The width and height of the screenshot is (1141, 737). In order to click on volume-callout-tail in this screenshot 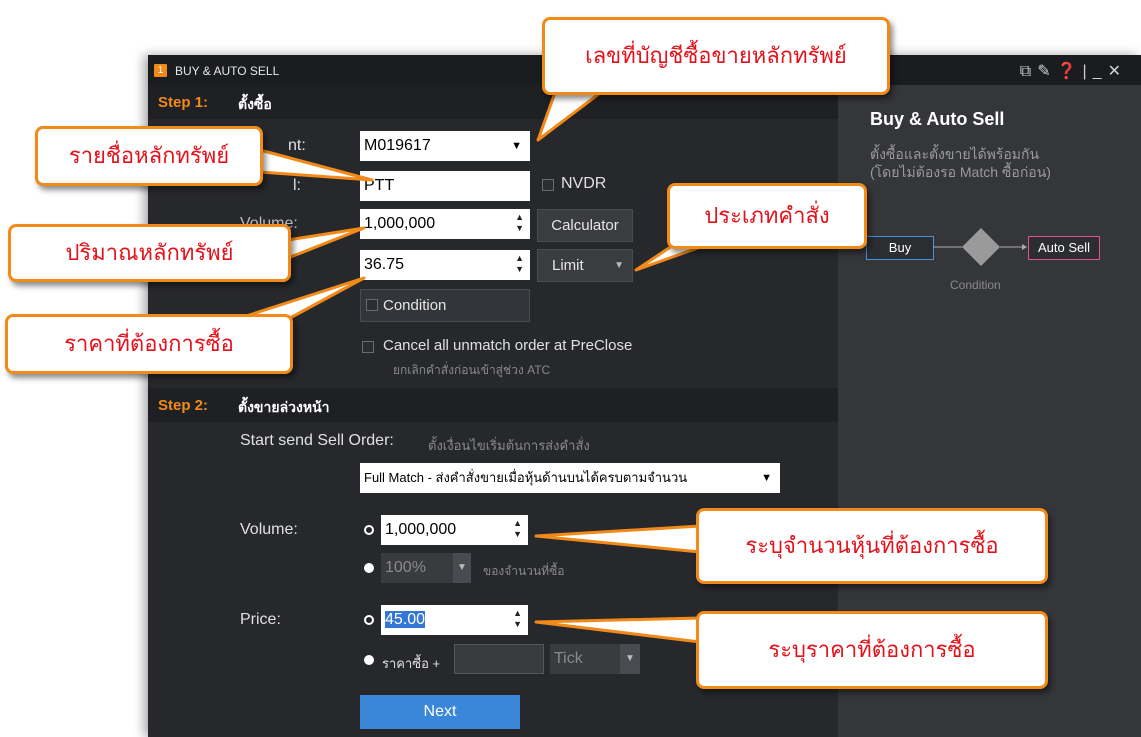, I will do `click(326, 243)`.